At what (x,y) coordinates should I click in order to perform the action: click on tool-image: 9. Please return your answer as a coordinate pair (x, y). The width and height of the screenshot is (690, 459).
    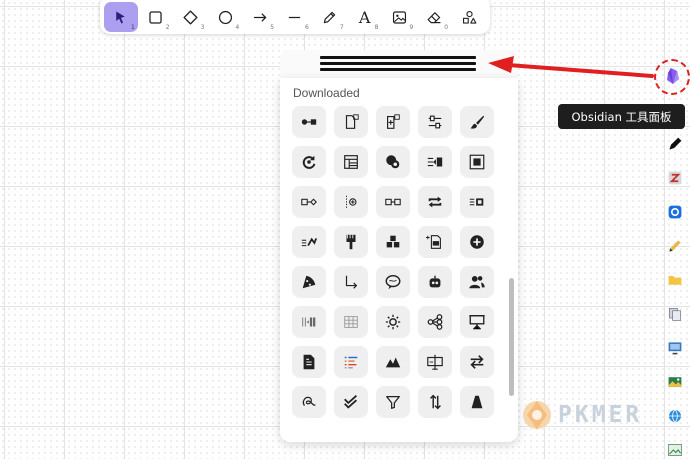
    Looking at the image, I should click on (400, 17).